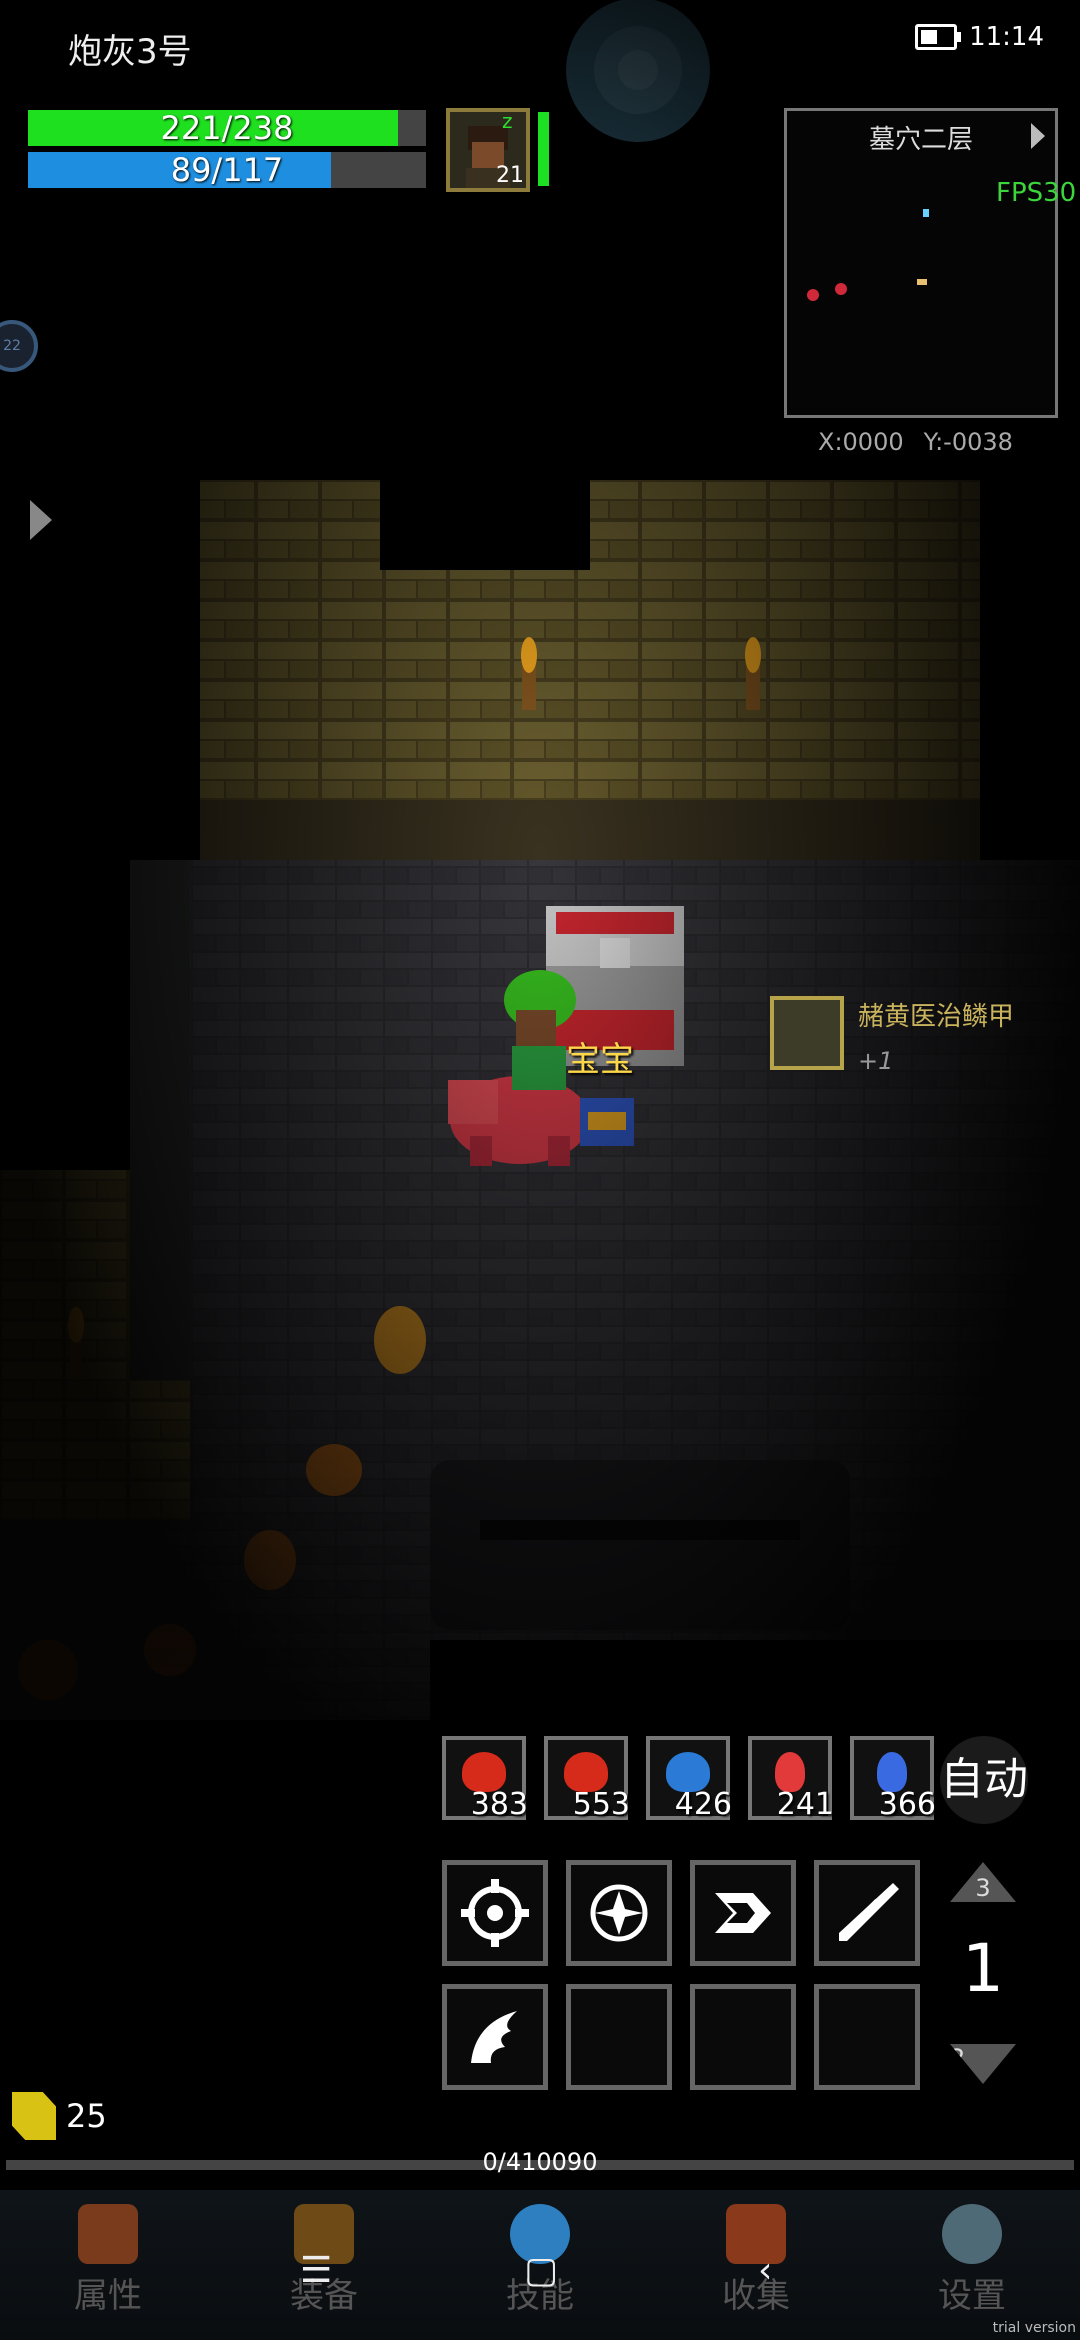  I want to click on mp-text: 89/117, so click(227, 170).